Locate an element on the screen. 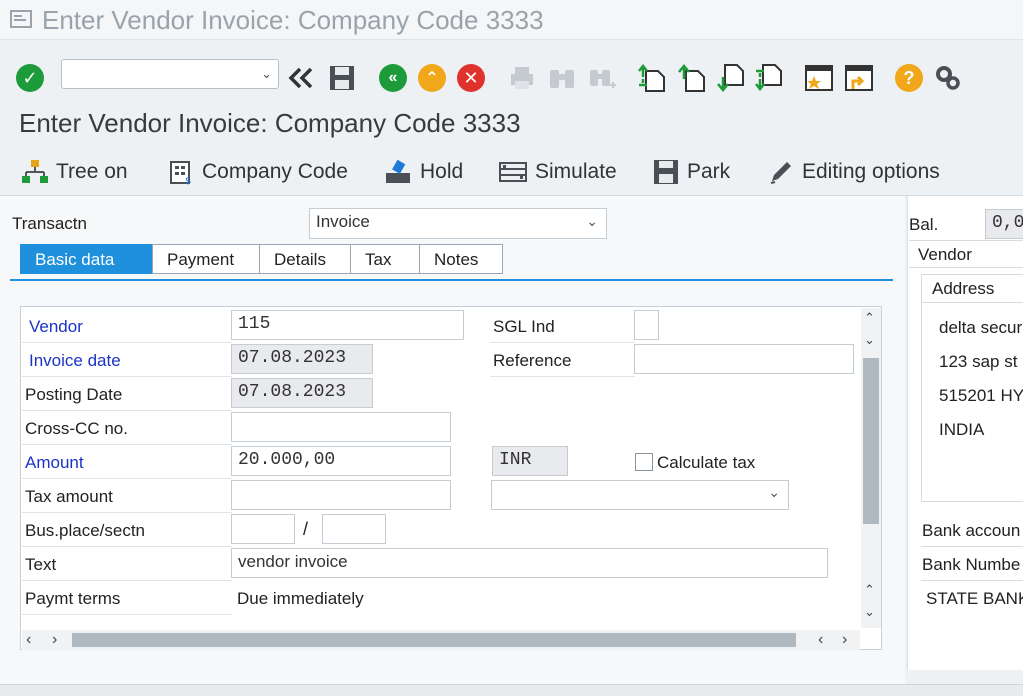 The height and width of the screenshot is (696, 1023). posting-date-input: 07.08.2023 is located at coordinates (302, 393).